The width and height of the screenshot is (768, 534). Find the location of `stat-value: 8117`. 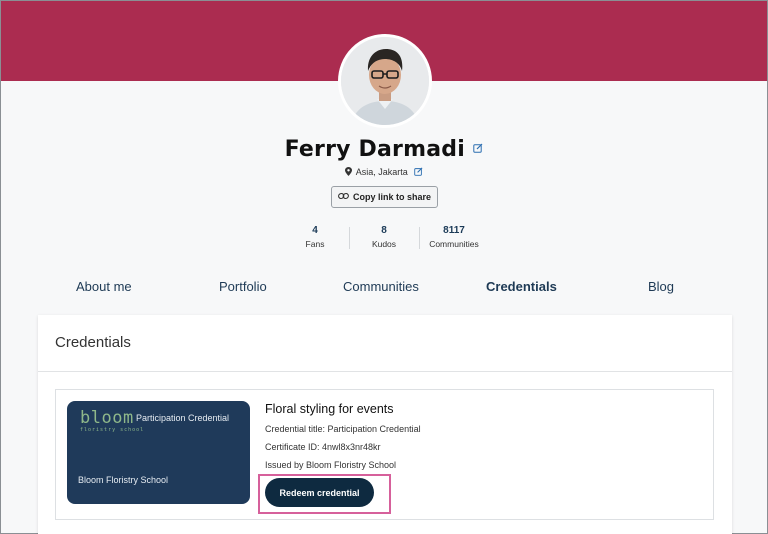

stat-value: 8117 is located at coordinates (454, 230).